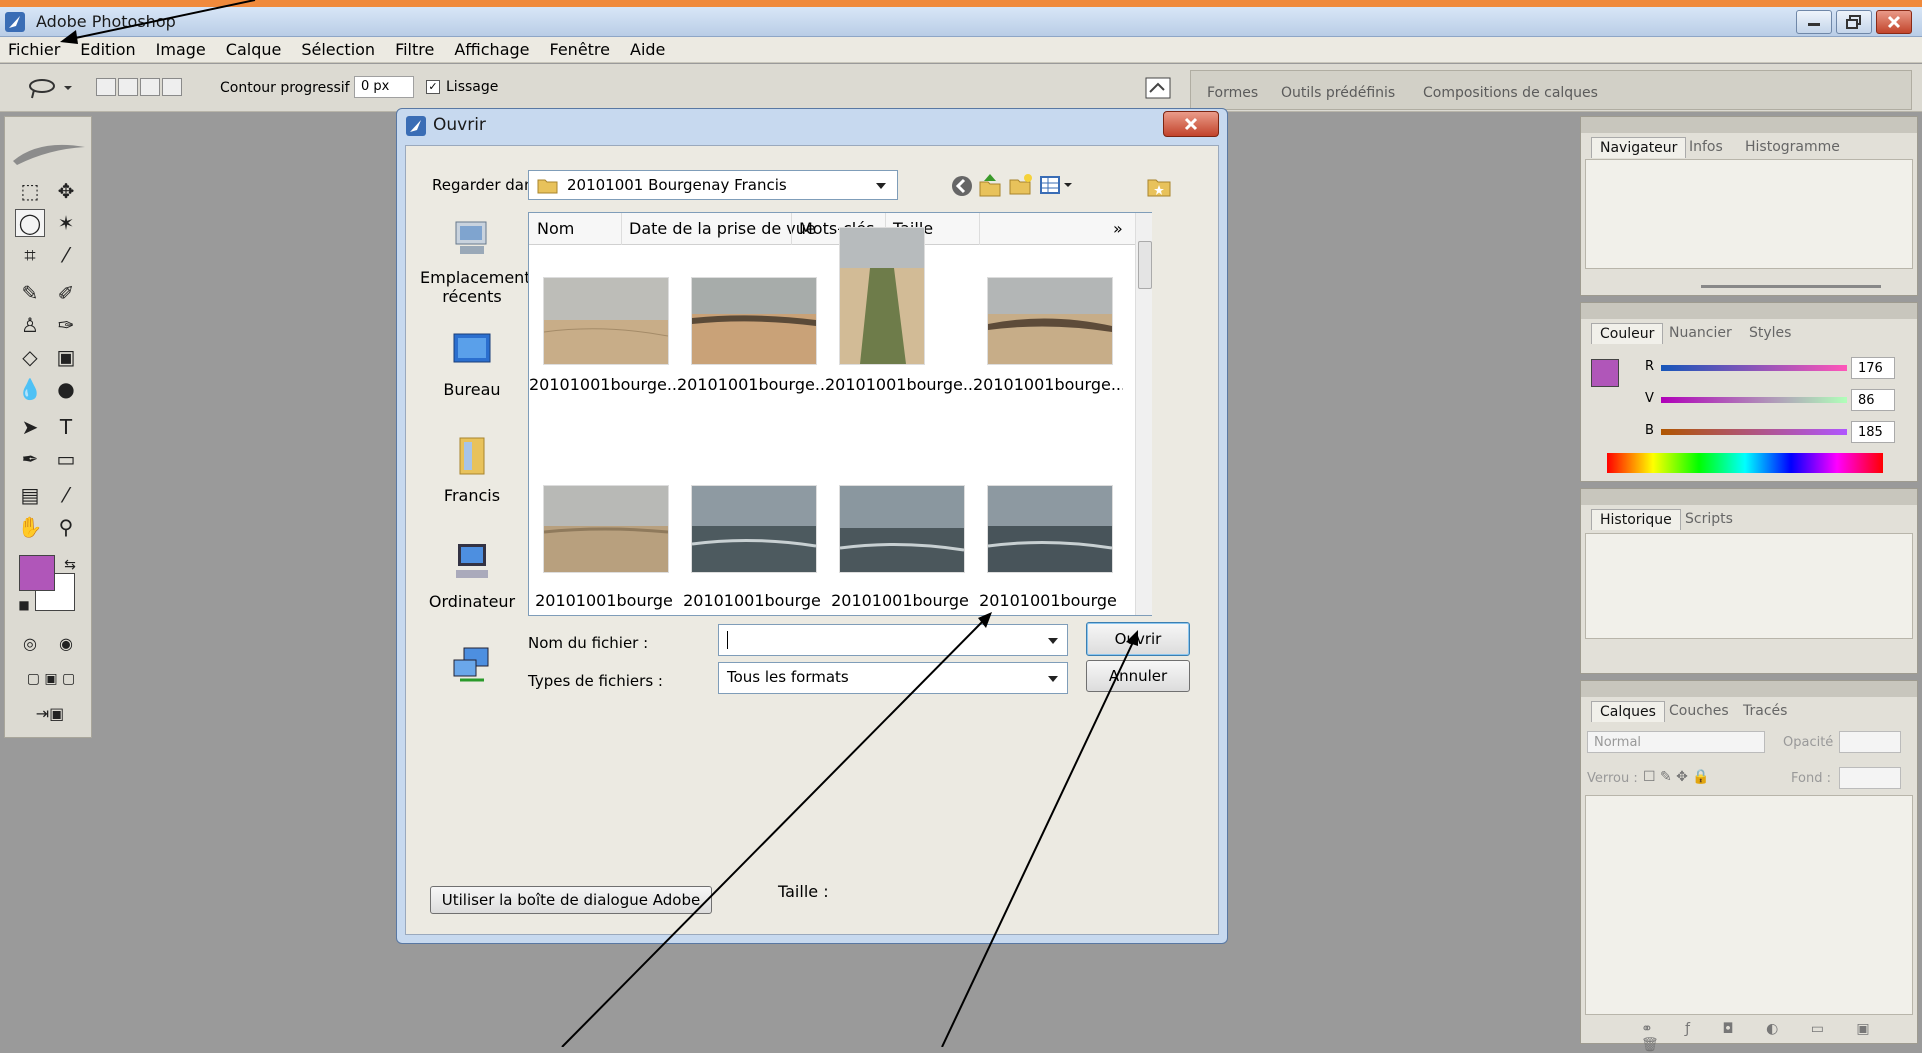 Image resolution: width=1922 pixels, height=1053 pixels. Describe the element at coordinates (69, 37) in the screenshot. I see `arrow-to-fichier-head` at that location.